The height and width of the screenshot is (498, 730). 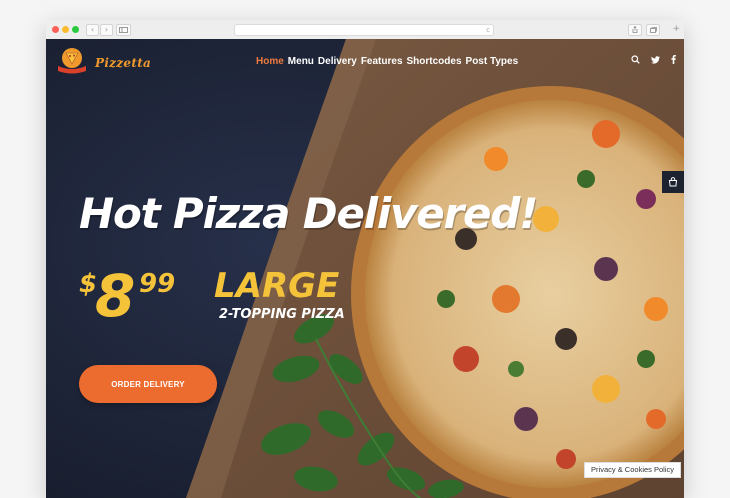 What do you see at coordinates (75, 29) in the screenshot?
I see `maximize-window-button` at bounding box center [75, 29].